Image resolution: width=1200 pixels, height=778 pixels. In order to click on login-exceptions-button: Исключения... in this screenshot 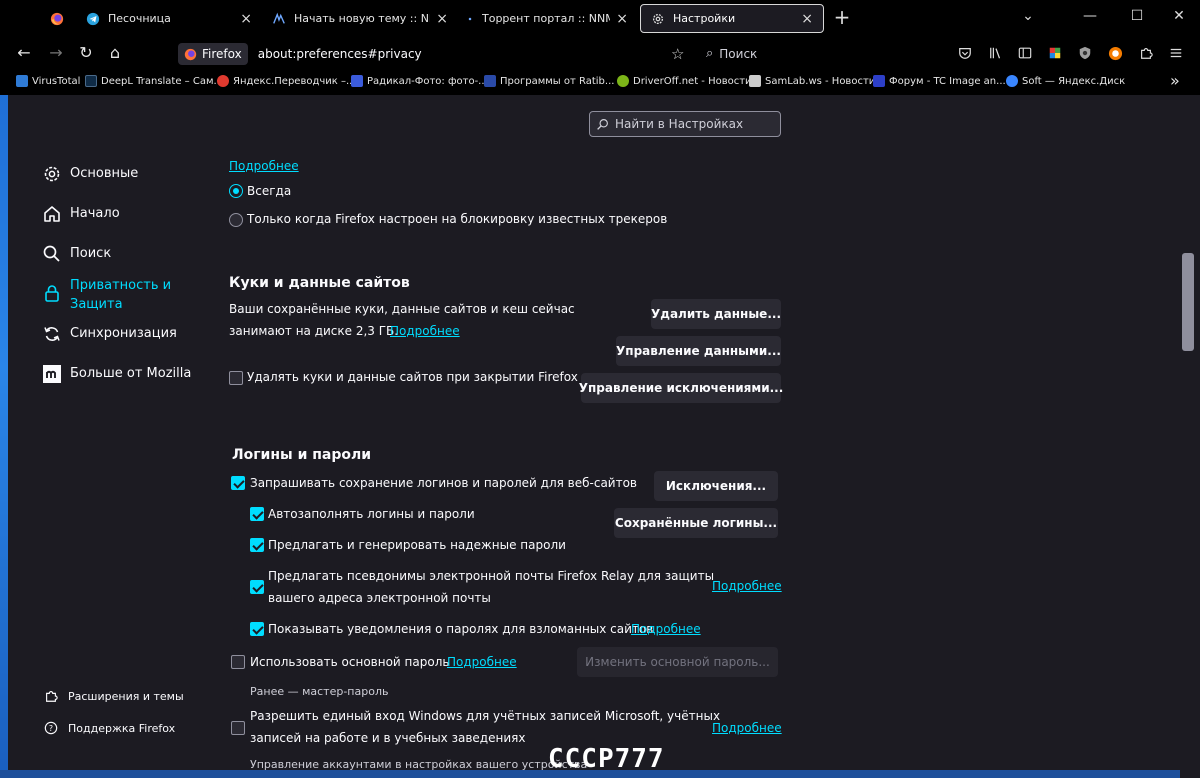, I will do `click(716, 486)`.